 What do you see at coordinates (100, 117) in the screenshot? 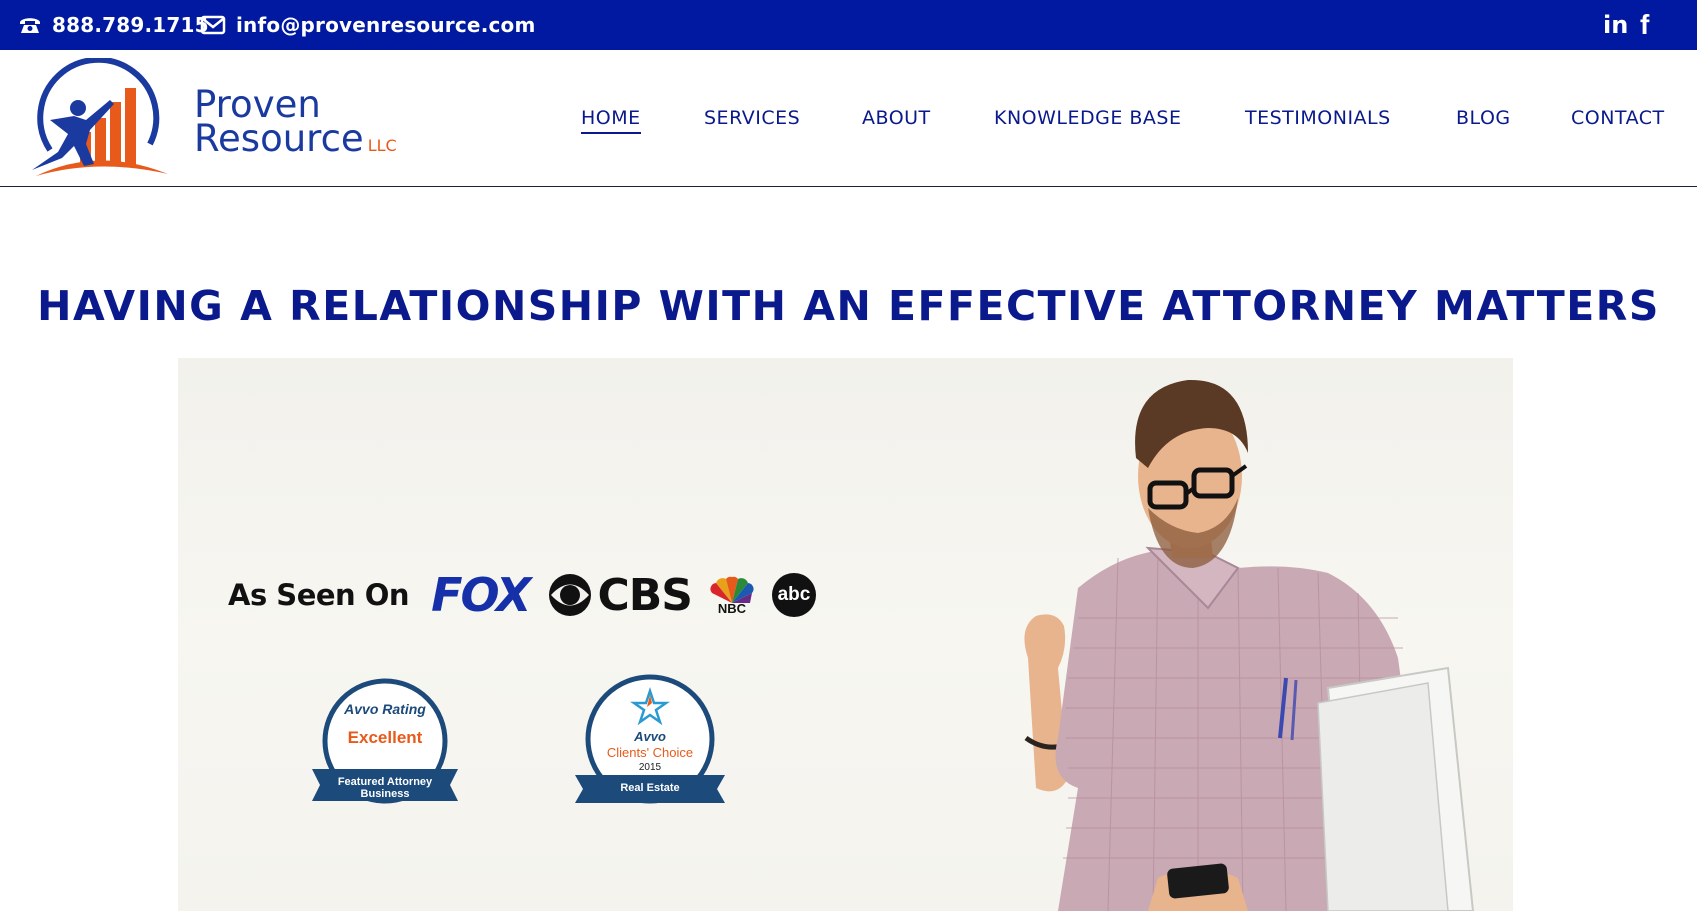
I see `logo-mark-icon` at bounding box center [100, 117].